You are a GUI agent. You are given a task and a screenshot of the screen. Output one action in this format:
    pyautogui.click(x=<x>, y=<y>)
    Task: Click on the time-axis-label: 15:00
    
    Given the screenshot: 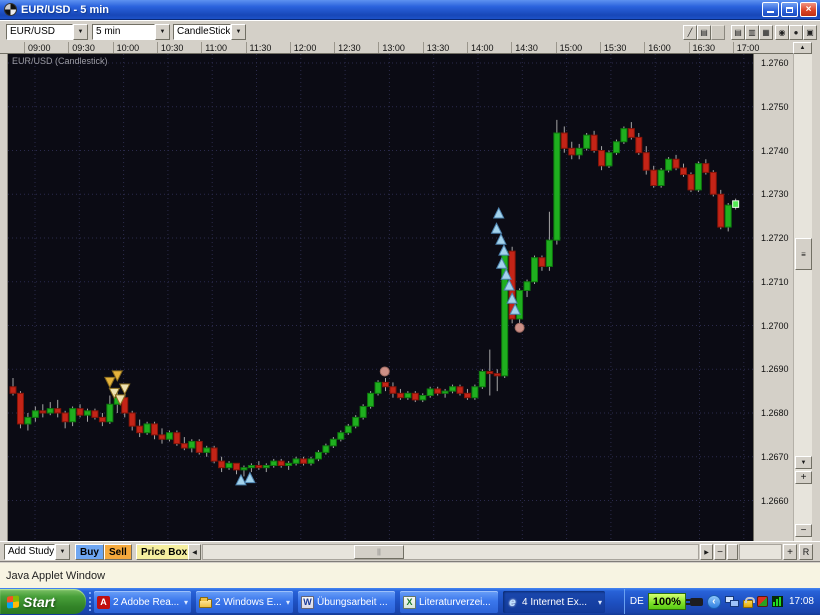 What is the action you would take?
    pyautogui.click(x=571, y=48)
    